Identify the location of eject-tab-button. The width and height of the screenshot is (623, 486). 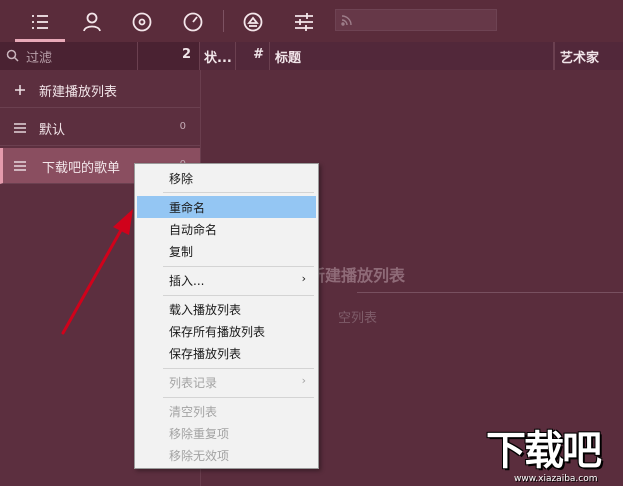
(253, 22).